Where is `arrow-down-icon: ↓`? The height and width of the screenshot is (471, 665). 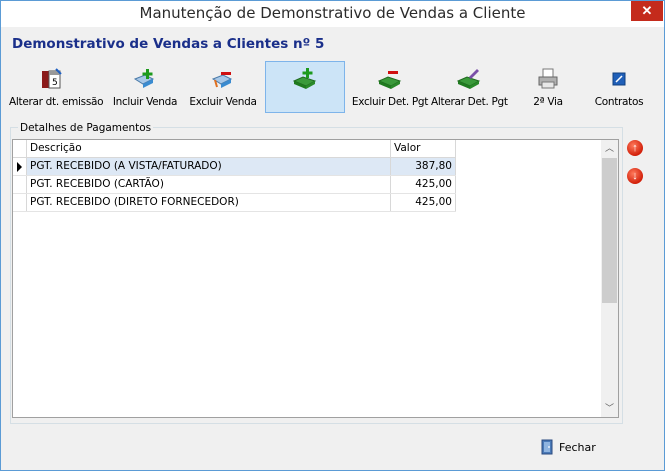 arrow-down-icon: ↓ is located at coordinates (635, 176).